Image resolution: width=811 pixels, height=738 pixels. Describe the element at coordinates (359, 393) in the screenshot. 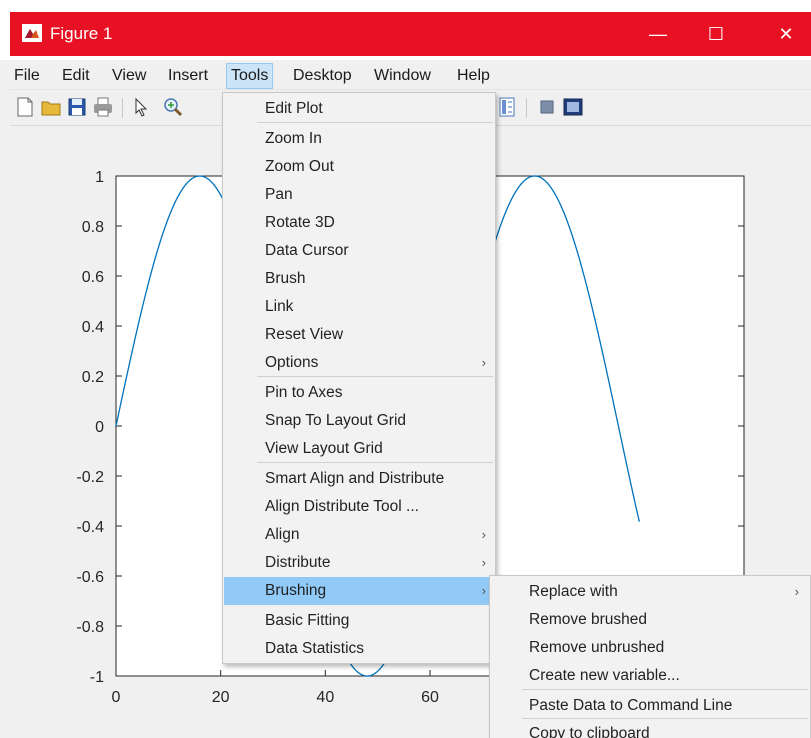

I see `tools-menu-item-pin-to-axes: Pin to Axes` at that location.